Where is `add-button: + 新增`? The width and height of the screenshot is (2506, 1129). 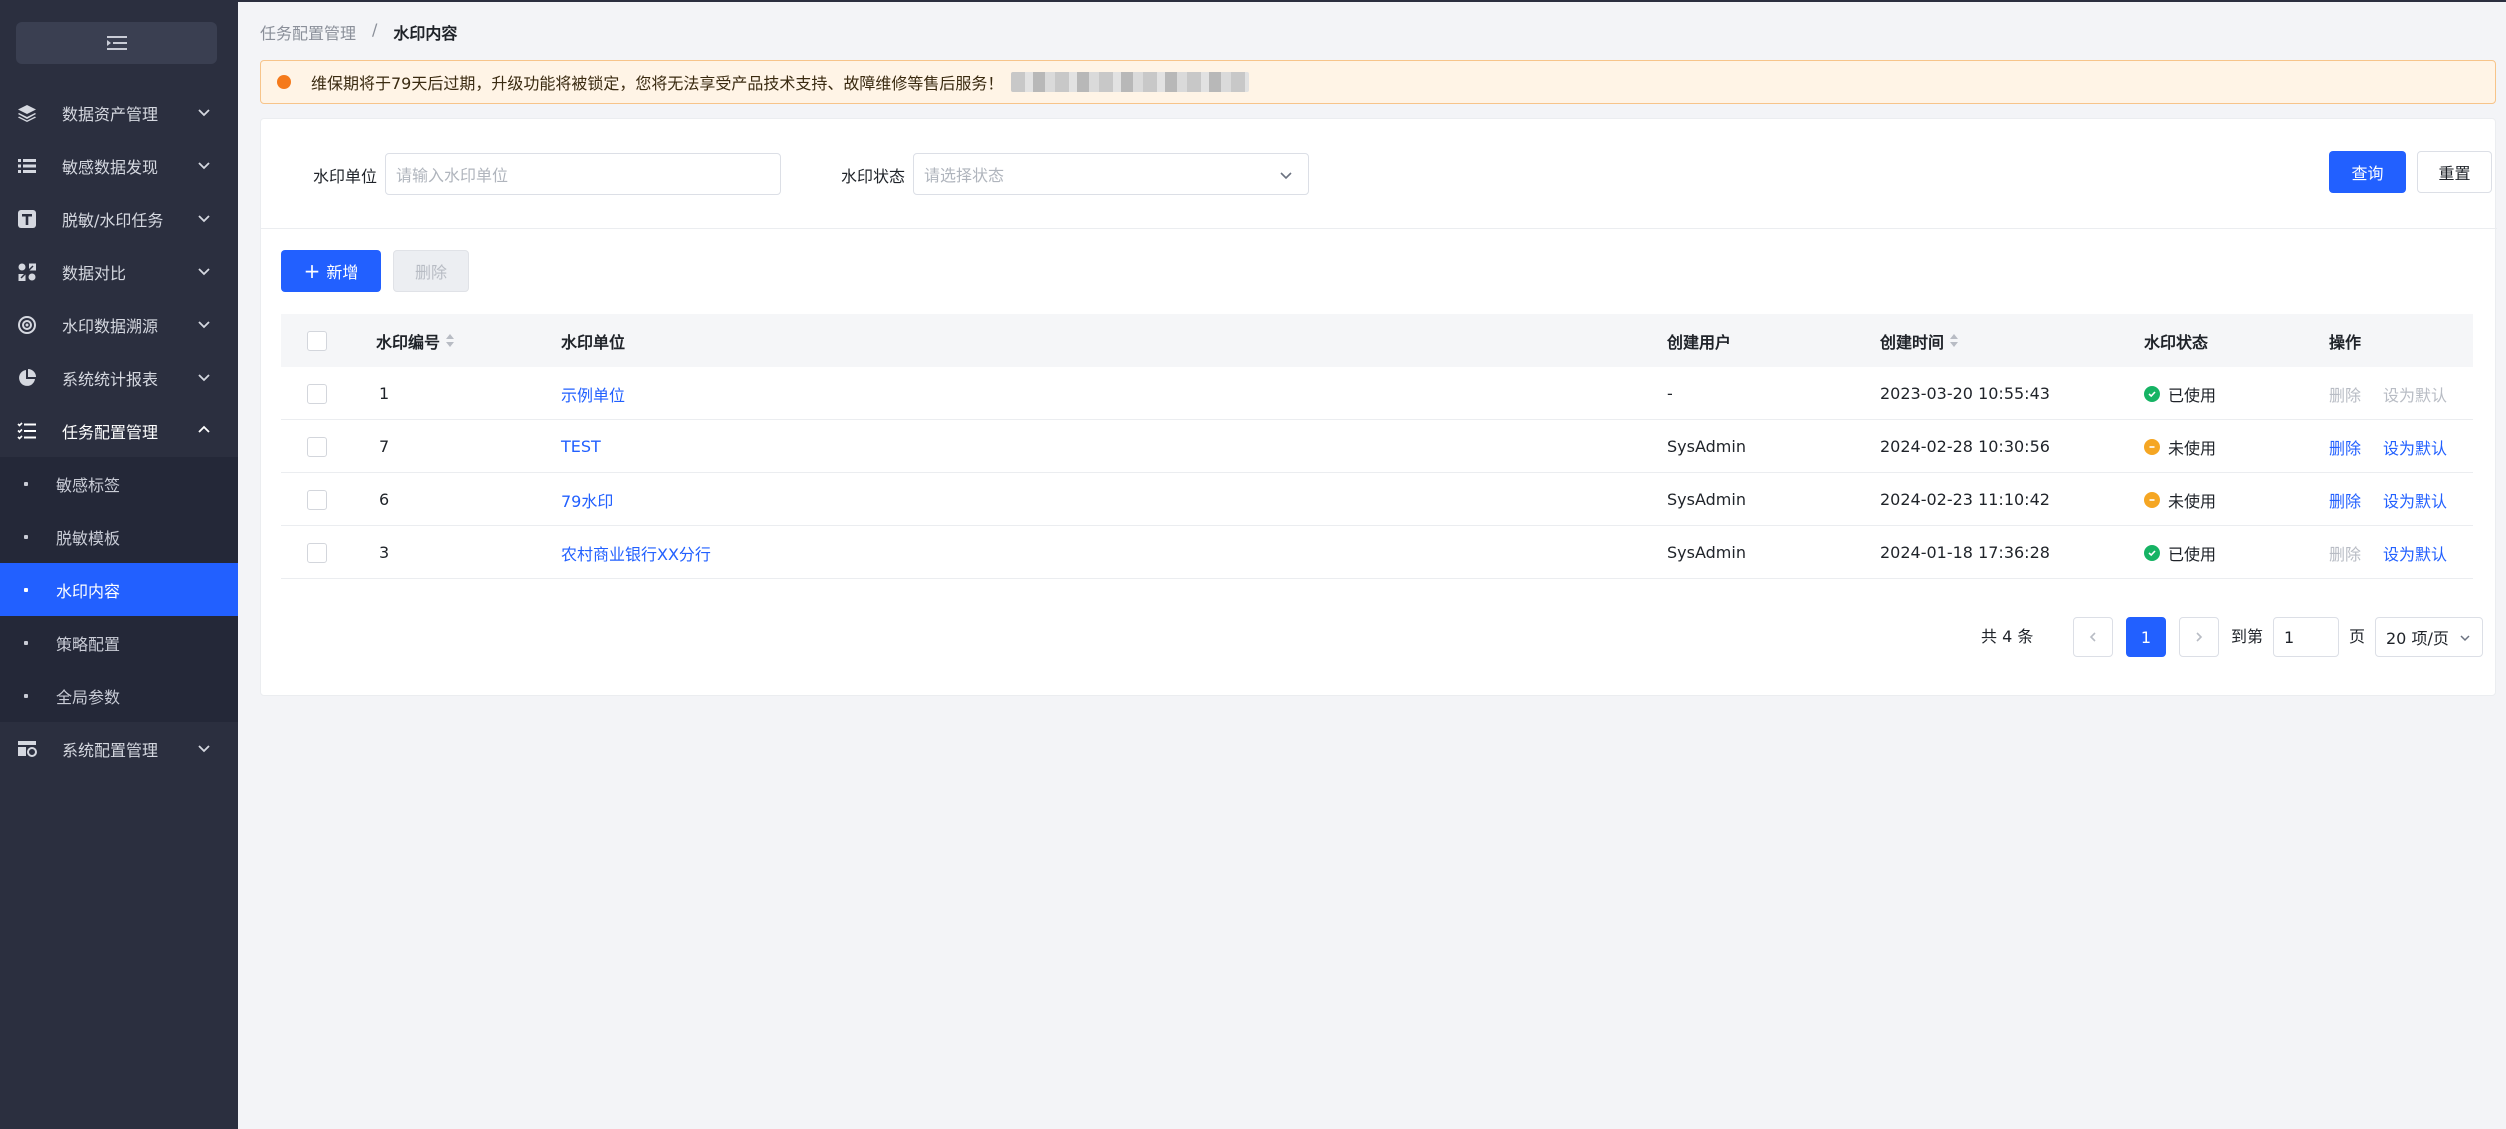 add-button: + 新增 is located at coordinates (331, 271).